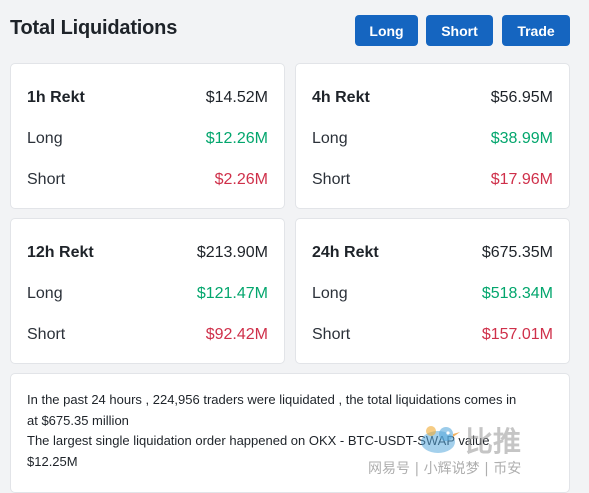 The image size is (589, 493). Describe the element at coordinates (432, 335) in the screenshot. I see `short-row: Short $157.01M` at that location.